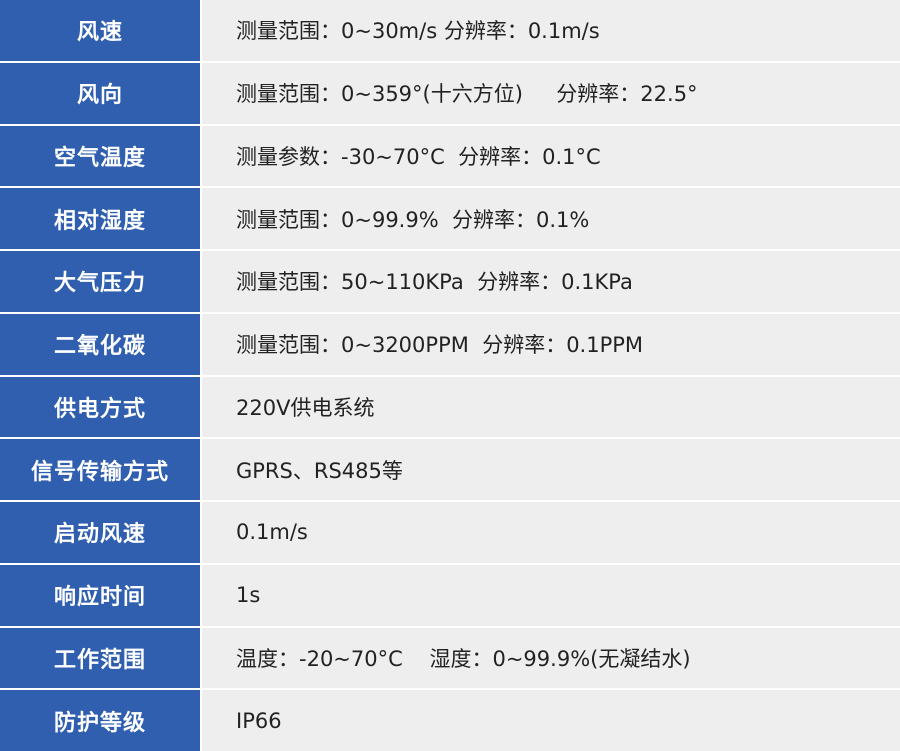 The width and height of the screenshot is (900, 751). Describe the element at coordinates (551, 344) in the screenshot. I see `value-co2: 测量范围：0~3200PPM 分辨率：0.1PPM` at that location.